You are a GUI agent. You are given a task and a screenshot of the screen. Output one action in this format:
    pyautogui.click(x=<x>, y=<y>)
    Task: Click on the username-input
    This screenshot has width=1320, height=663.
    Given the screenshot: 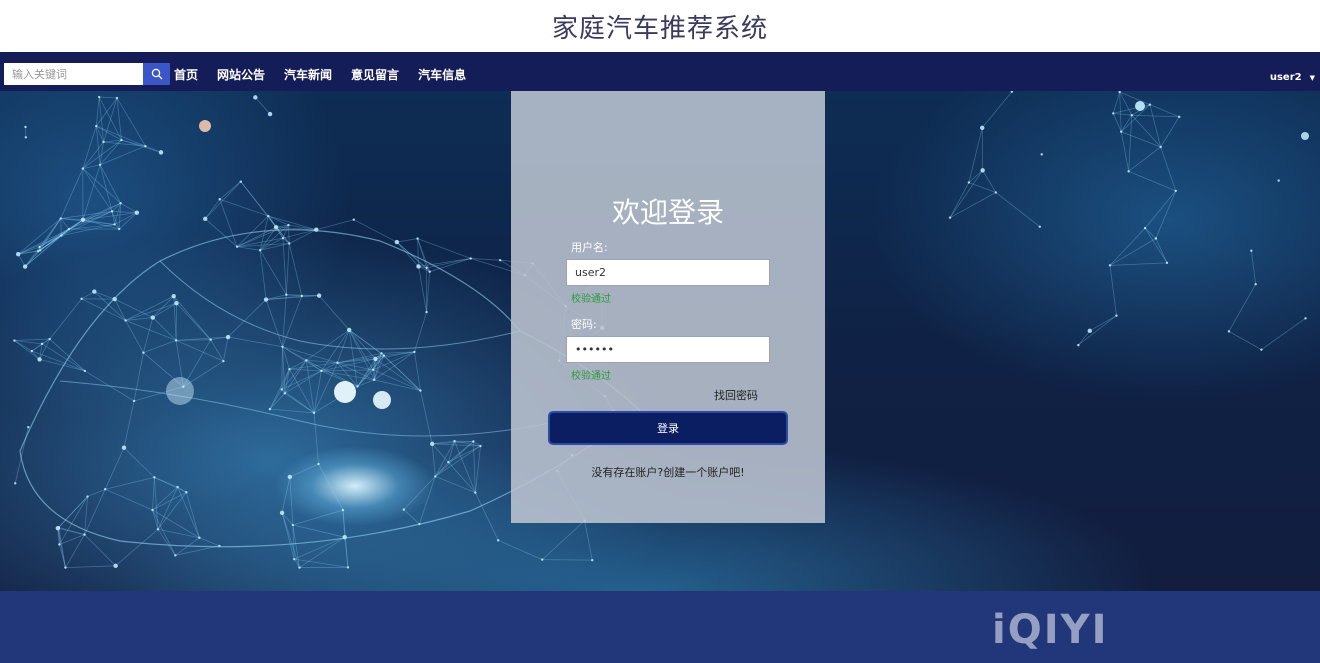 What is the action you would take?
    pyautogui.click(x=668, y=272)
    